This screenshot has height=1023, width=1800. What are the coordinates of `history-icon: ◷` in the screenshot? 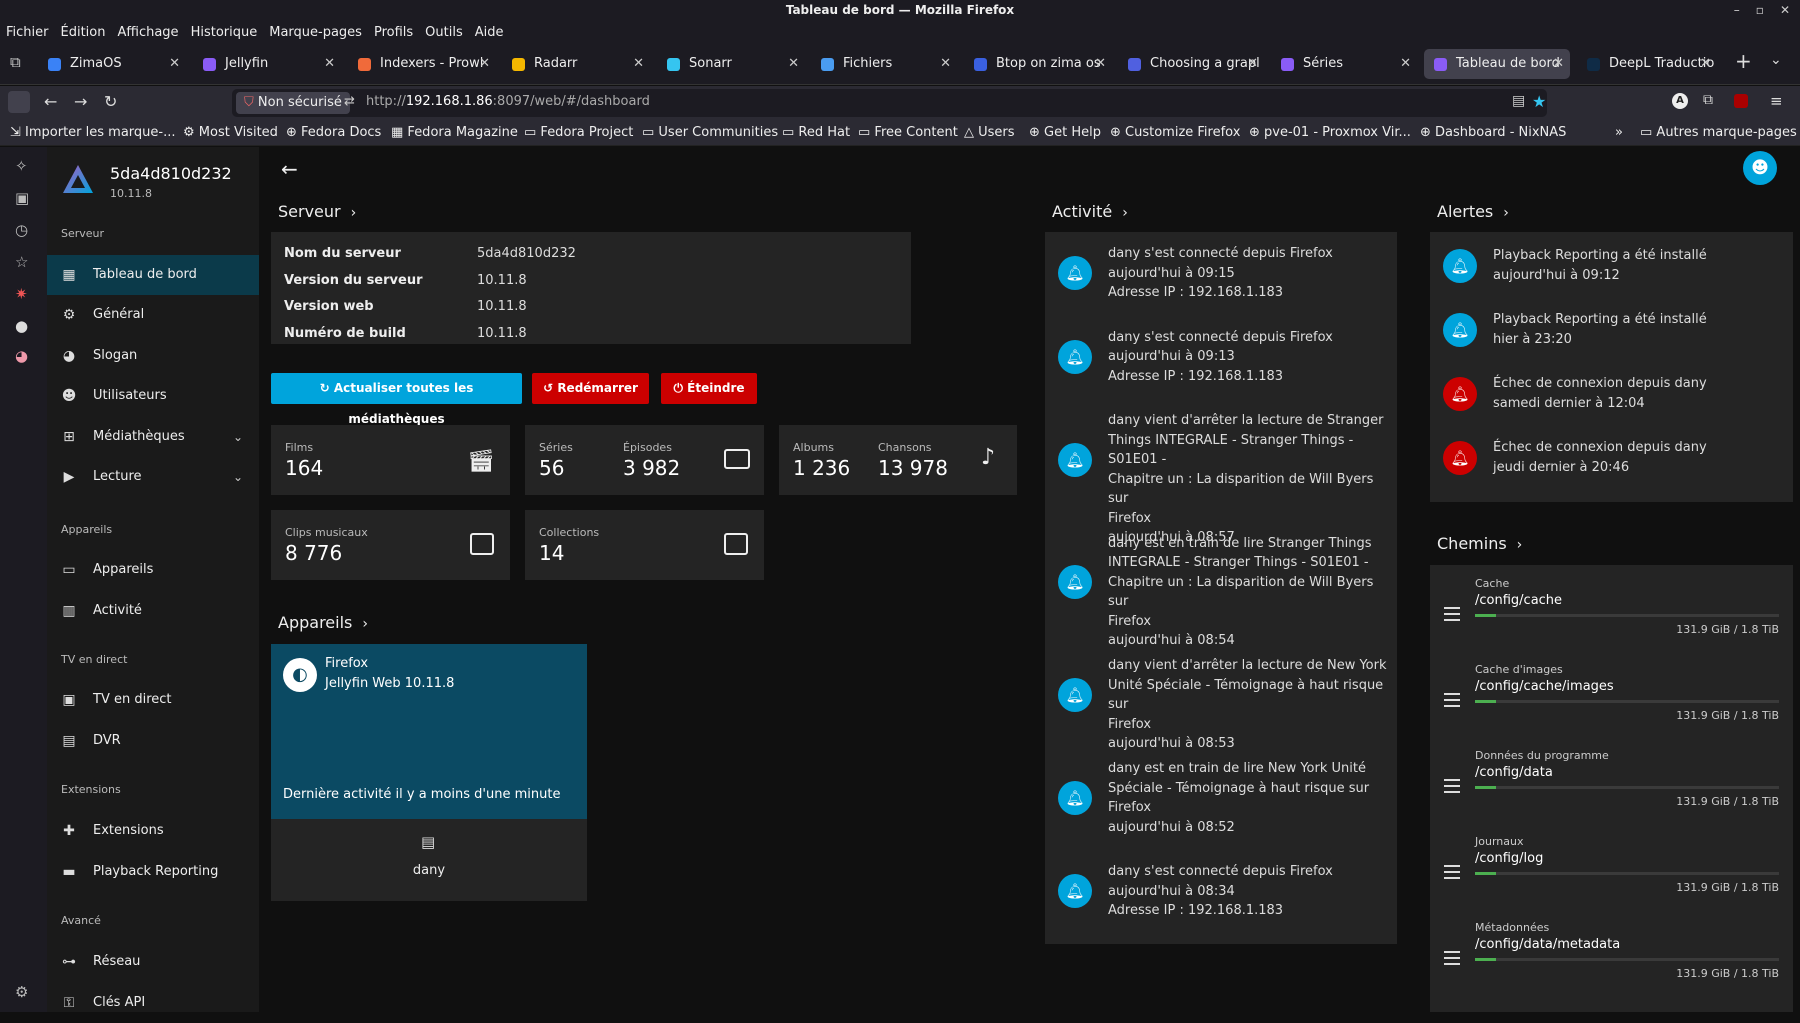 It's located at (21, 230).